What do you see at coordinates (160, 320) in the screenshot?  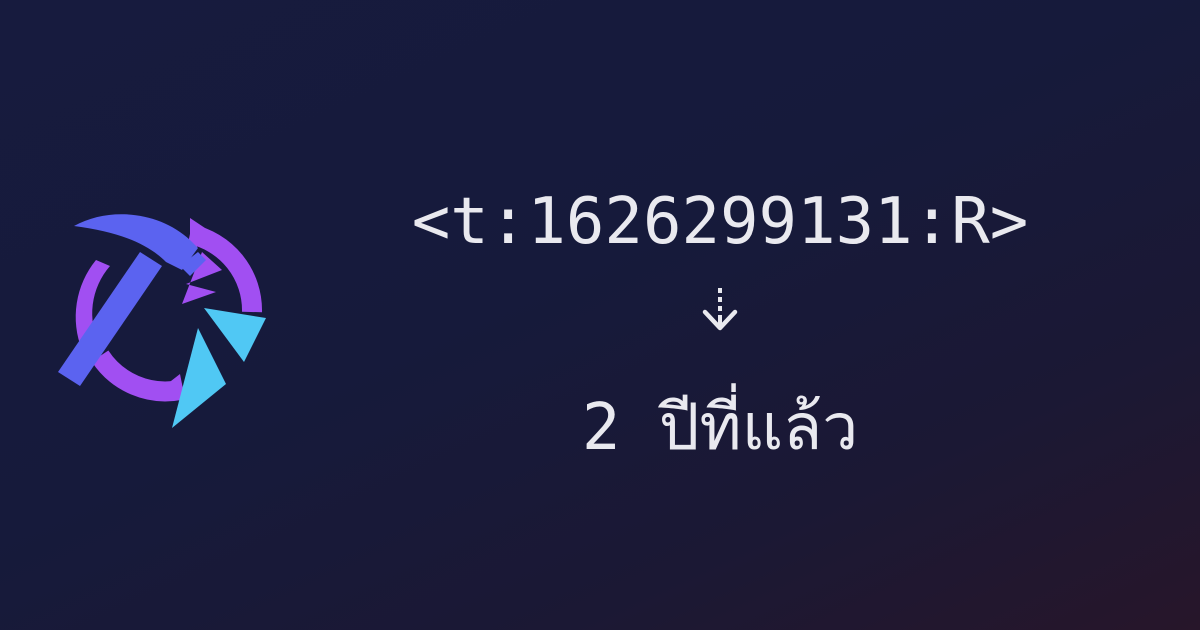 I see `hammer-clock-logo-icon` at bounding box center [160, 320].